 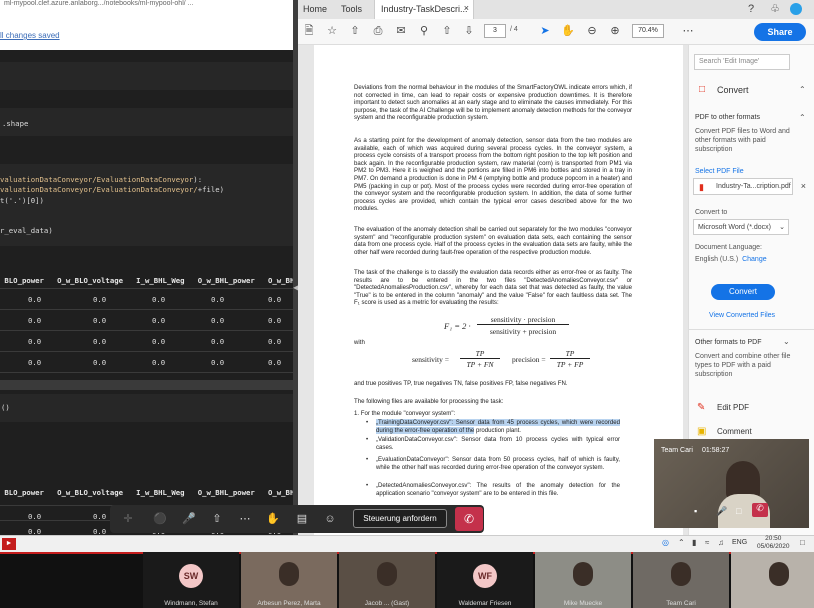 I want to click on select-cursor-icon: ➤, so click(x=545, y=31).